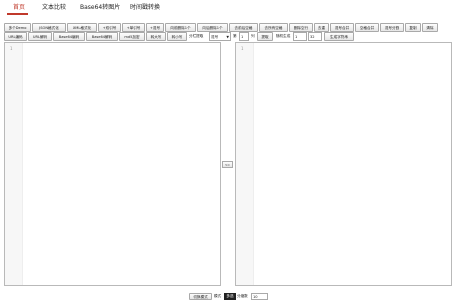  Describe the element at coordinates (301, 27) in the screenshot. I see `delete-empty-lines-button: 删除空行` at that location.